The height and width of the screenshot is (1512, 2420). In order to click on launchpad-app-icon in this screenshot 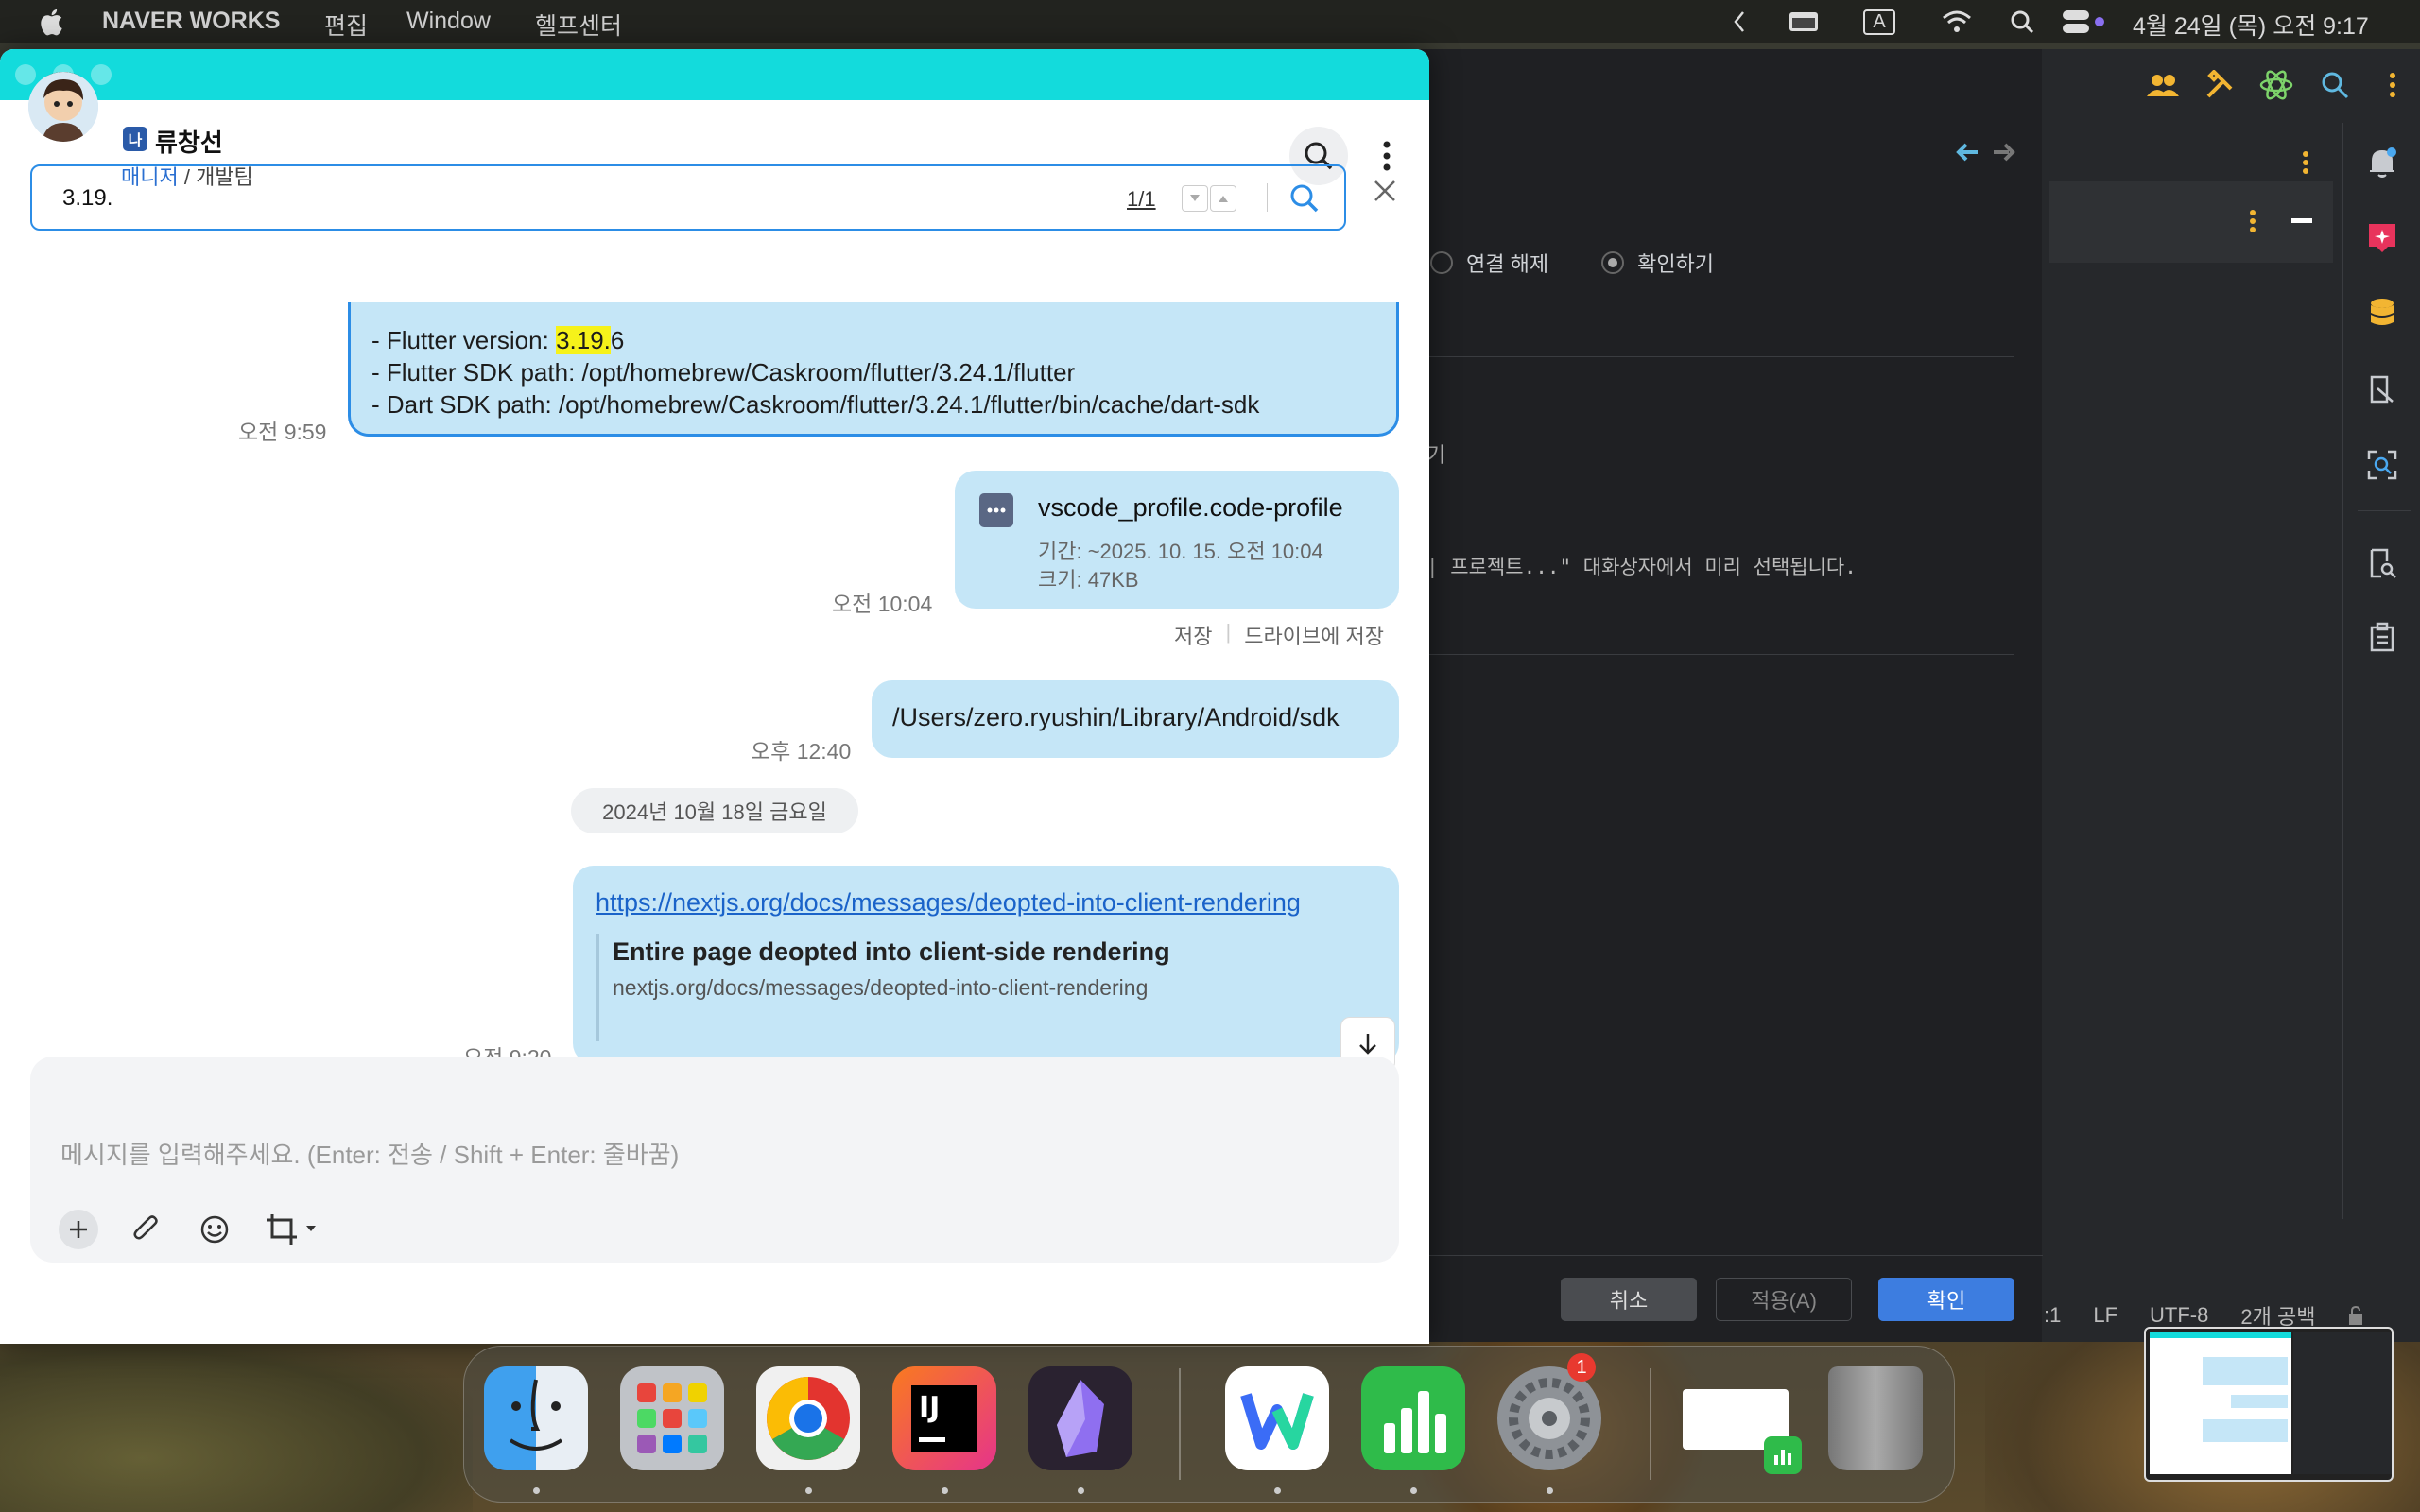, I will do `click(672, 1418)`.